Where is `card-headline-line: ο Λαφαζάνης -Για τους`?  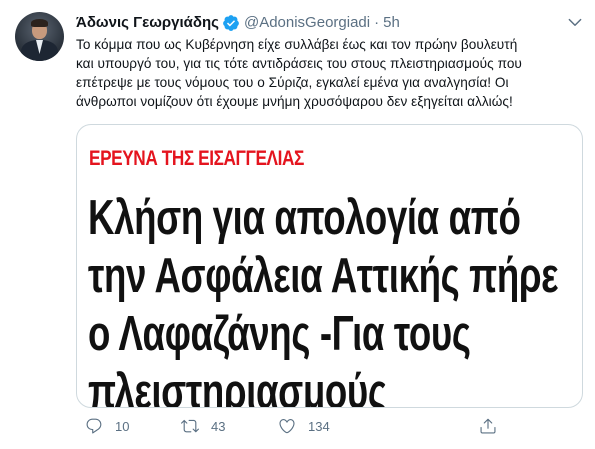
card-headline-line: ο Λαφαζάνης -Για τους is located at coordinates (279, 334).